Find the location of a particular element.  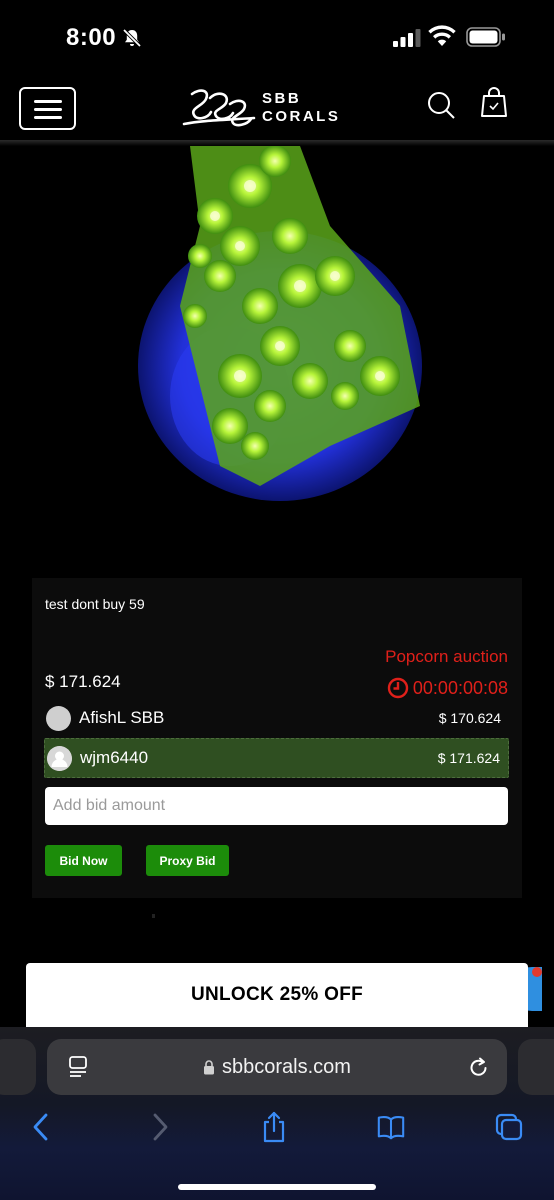

bid-history-row-highlighted: wjm6440 $ 171.624 is located at coordinates (276, 758).